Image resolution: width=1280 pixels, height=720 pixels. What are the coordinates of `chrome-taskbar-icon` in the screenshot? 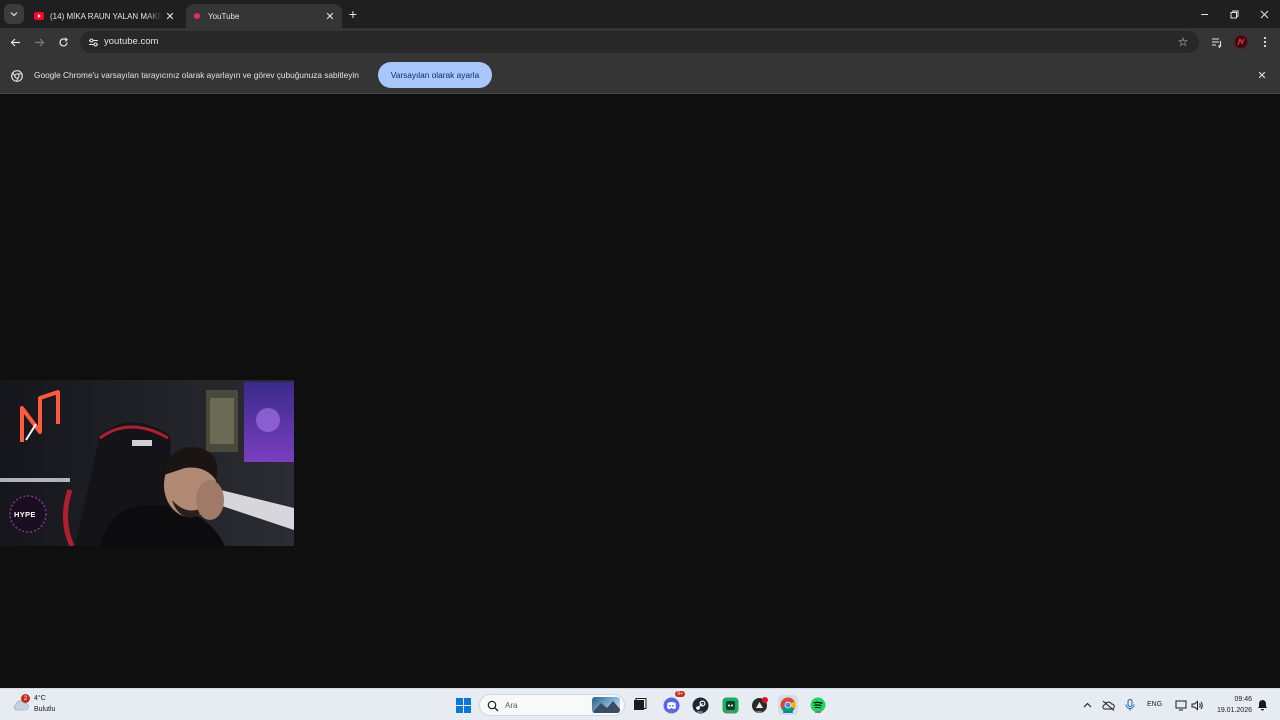 It's located at (788, 705).